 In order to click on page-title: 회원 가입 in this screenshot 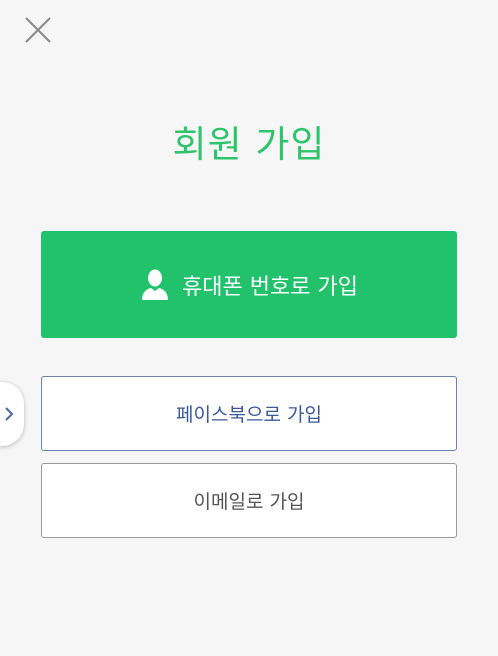, I will do `click(249, 144)`.